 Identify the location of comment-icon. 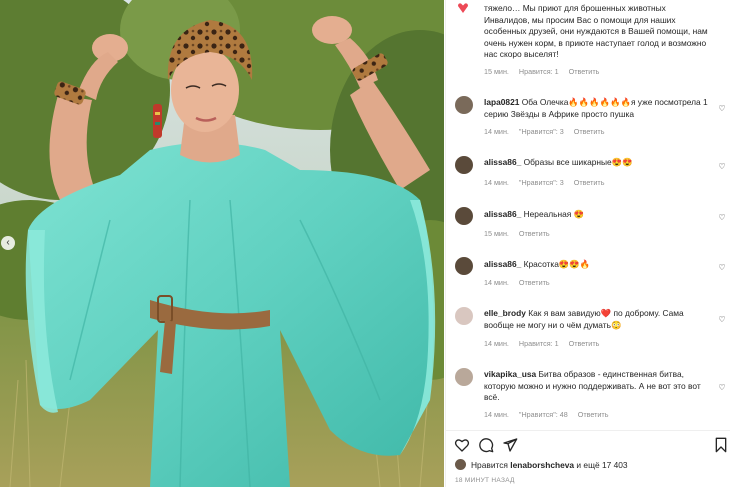
(486, 445).